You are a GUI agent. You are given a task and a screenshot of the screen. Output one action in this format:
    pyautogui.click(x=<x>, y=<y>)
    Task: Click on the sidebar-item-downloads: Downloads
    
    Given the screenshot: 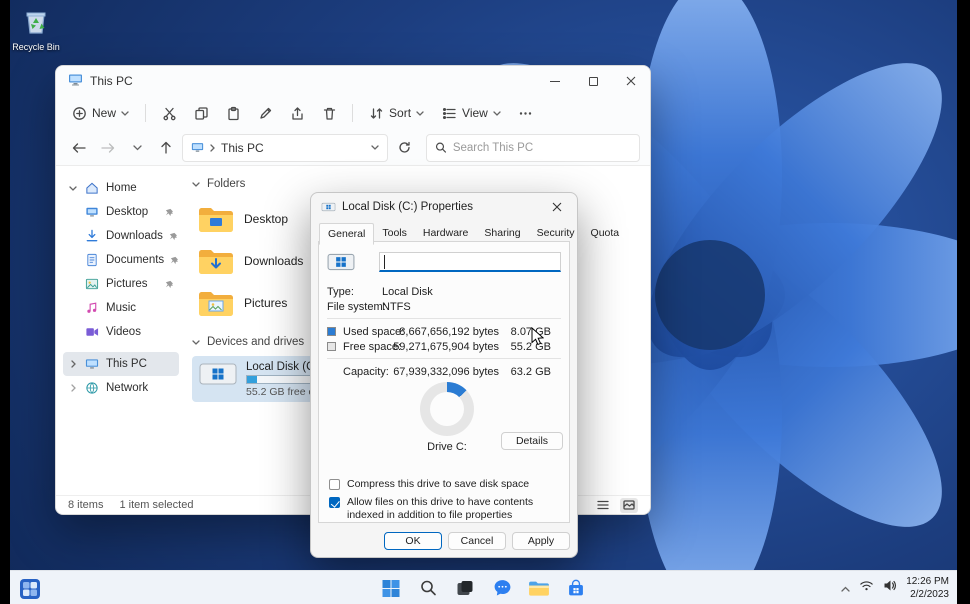 What is the action you would take?
    pyautogui.click(x=121, y=236)
    